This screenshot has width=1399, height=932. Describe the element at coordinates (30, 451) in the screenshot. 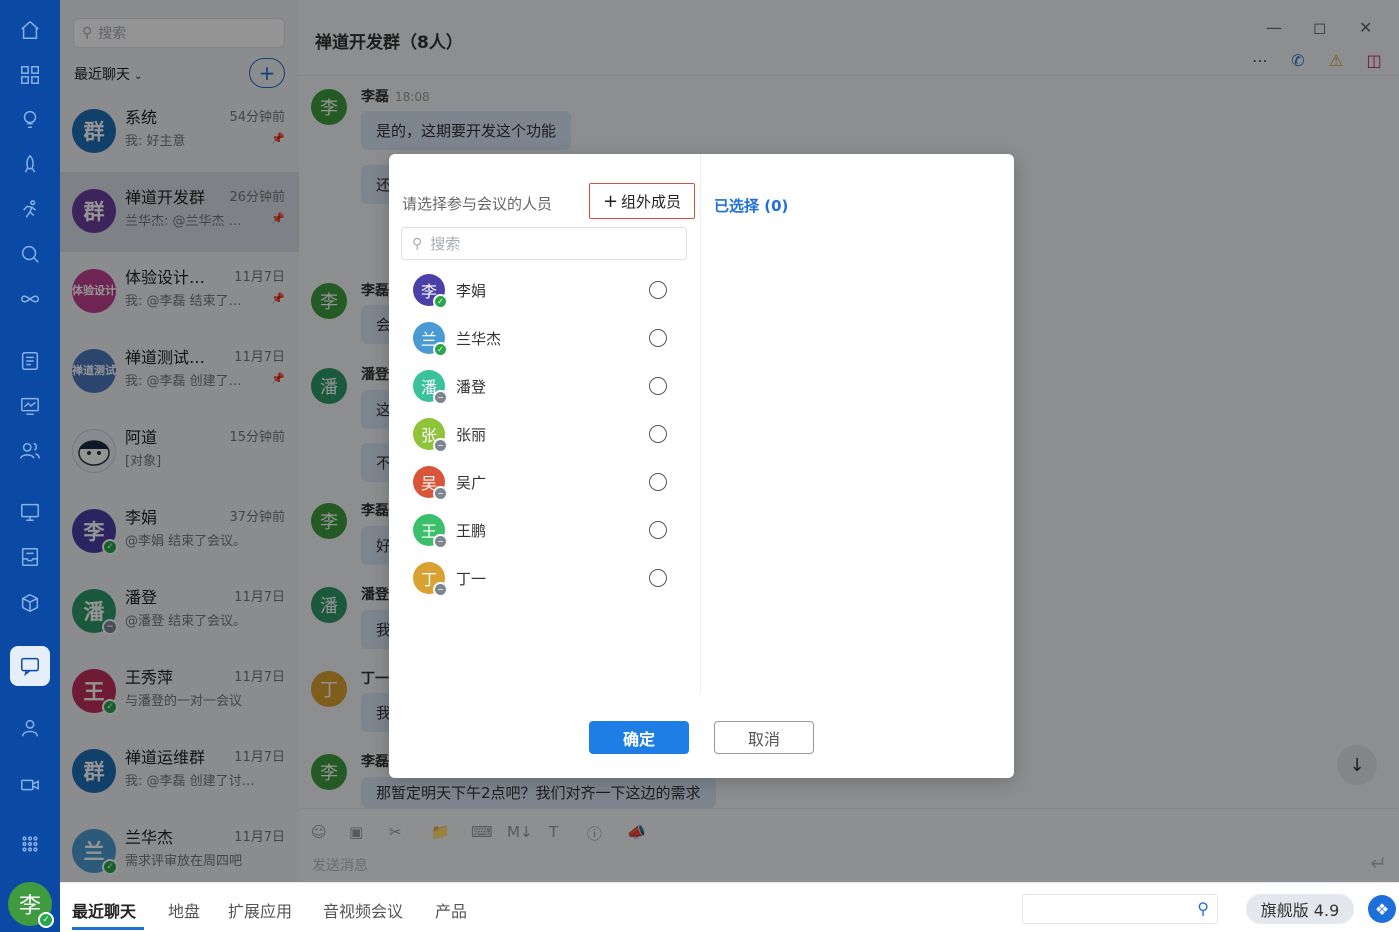

I see `contacts-group-icon` at that location.